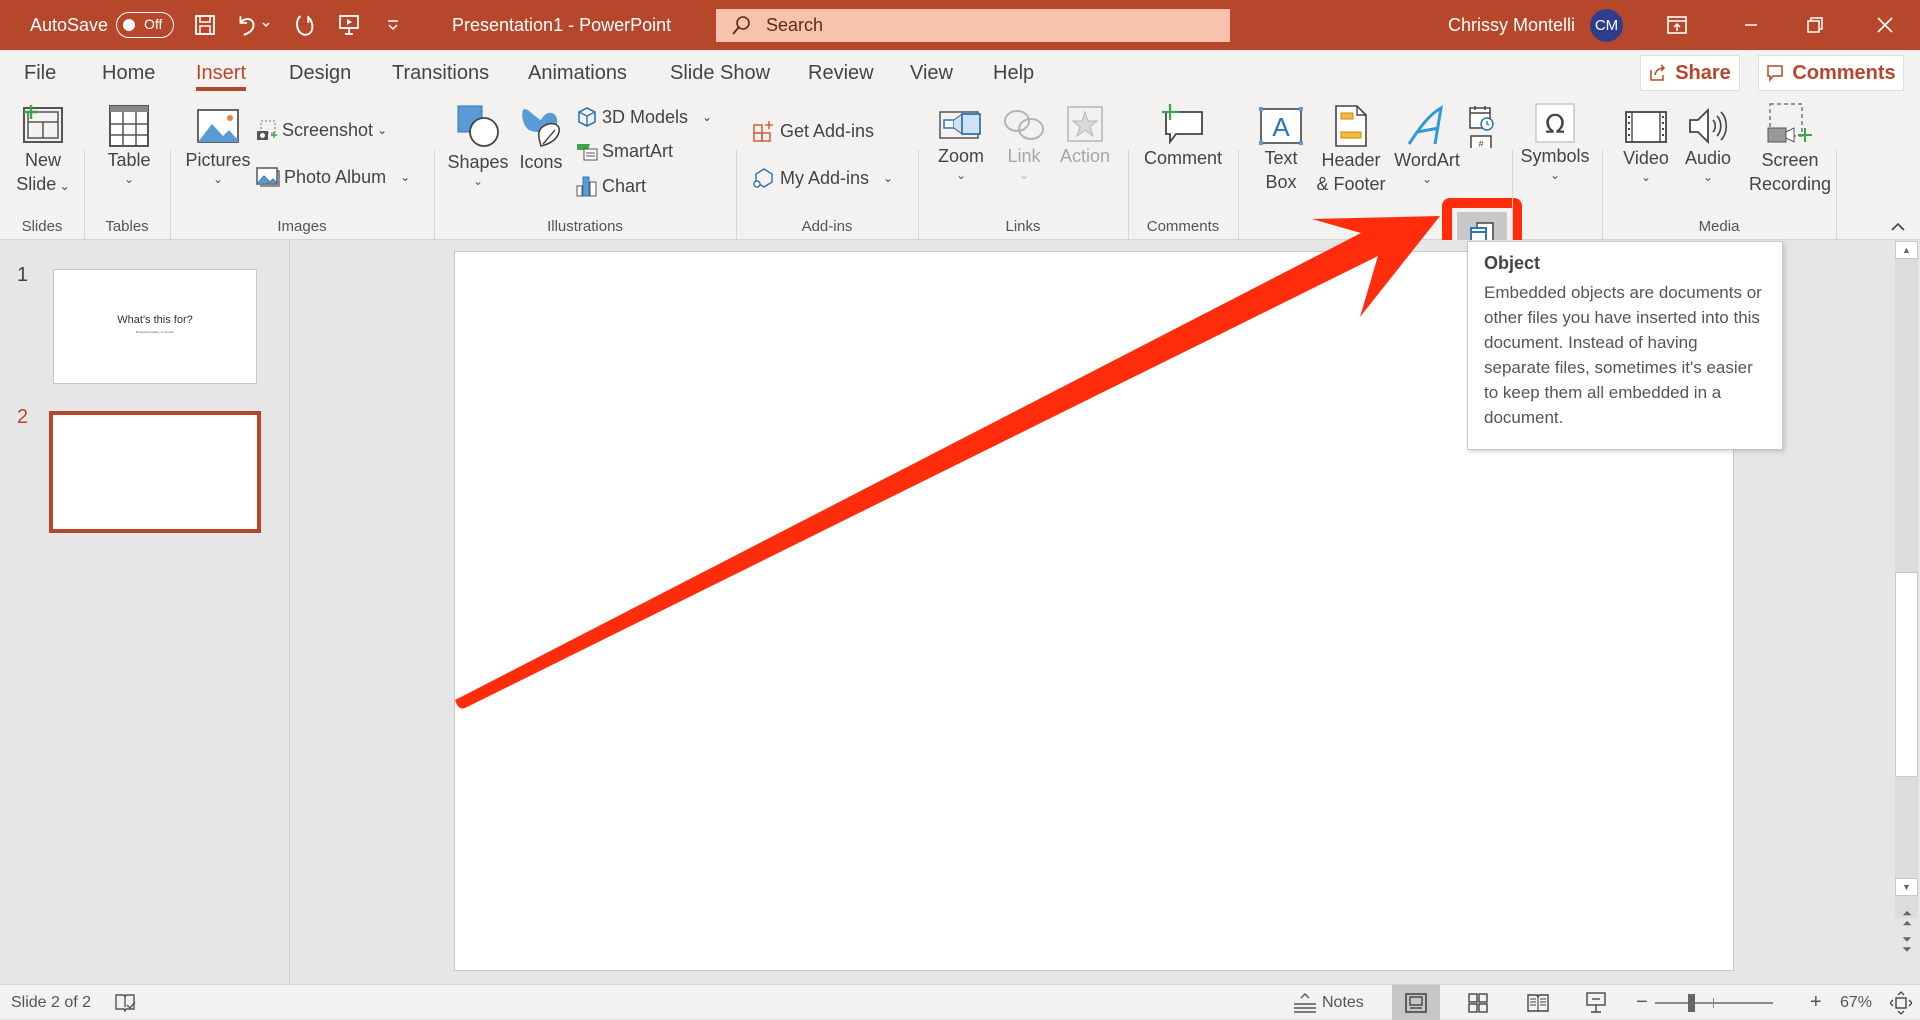 Image resolution: width=1920 pixels, height=1020 pixels. What do you see at coordinates (305, 25) in the screenshot?
I see `redo-icon` at bounding box center [305, 25].